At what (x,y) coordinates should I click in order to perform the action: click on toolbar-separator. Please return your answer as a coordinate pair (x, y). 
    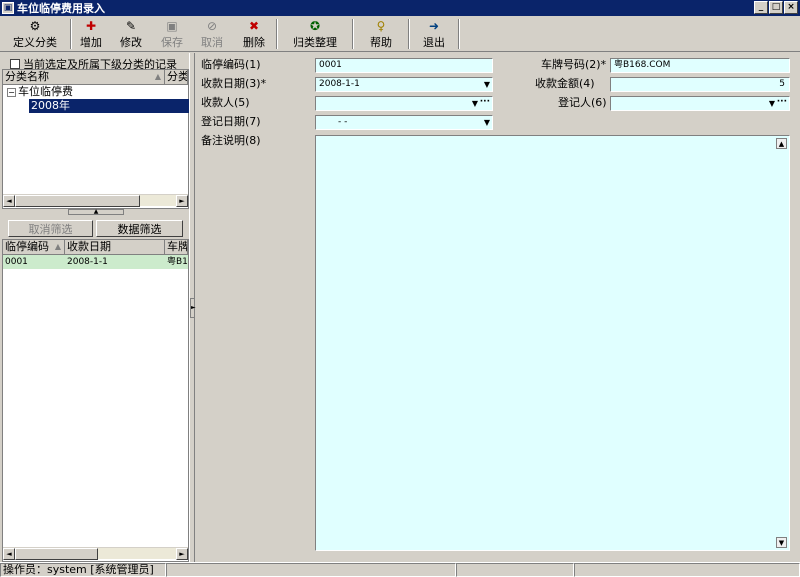
    Looking at the image, I should click on (459, 34).